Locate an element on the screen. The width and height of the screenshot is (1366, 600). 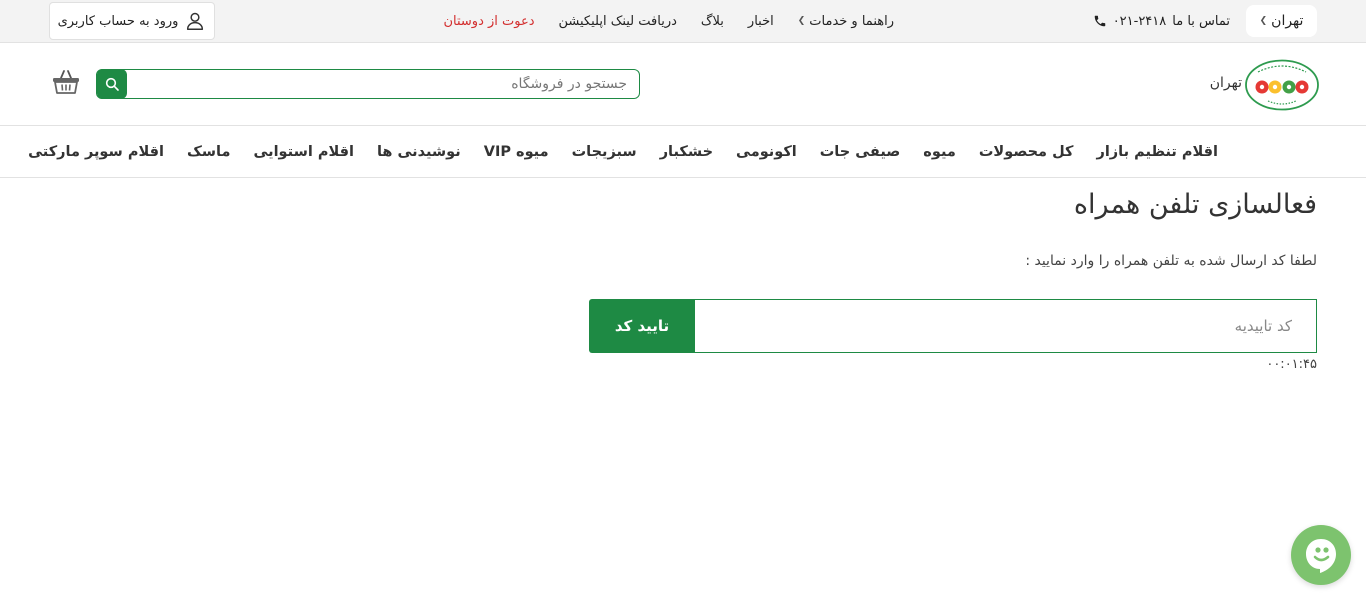
category-item: نوشیدنی ها is located at coordinates (419, 152).